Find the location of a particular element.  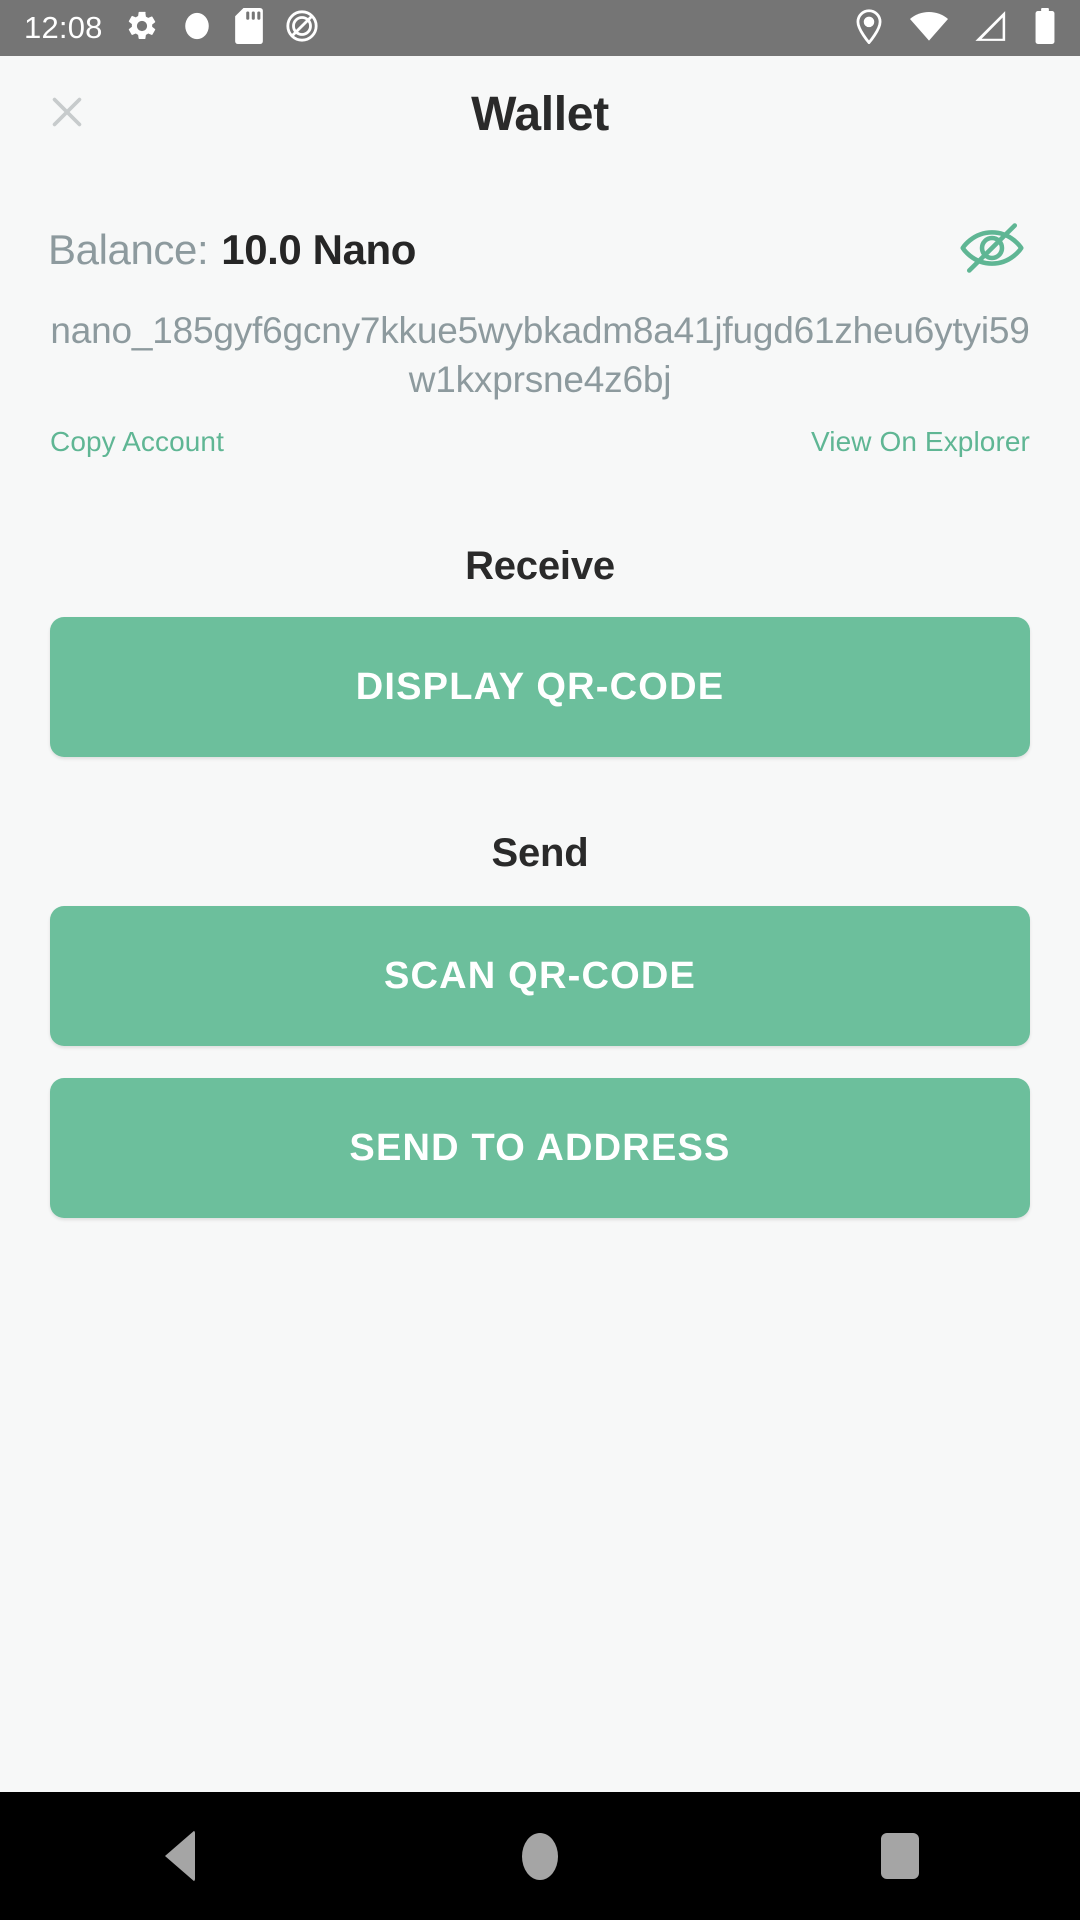

app-bar: Wallet is located at coordinates (540, 114).